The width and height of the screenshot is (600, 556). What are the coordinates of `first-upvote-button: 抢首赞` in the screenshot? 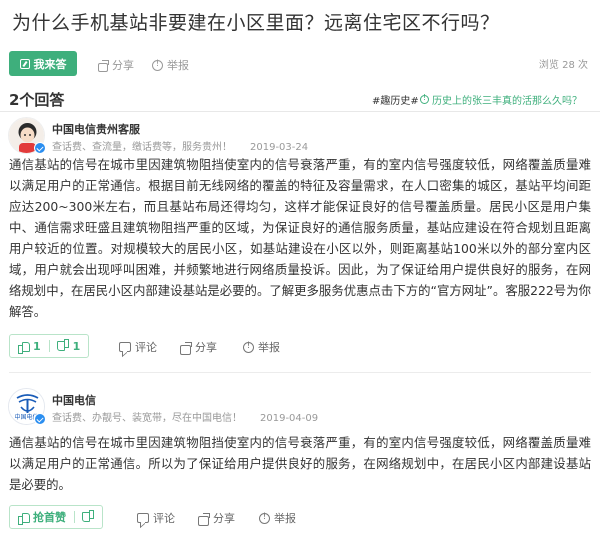 It's located at (42, 517).